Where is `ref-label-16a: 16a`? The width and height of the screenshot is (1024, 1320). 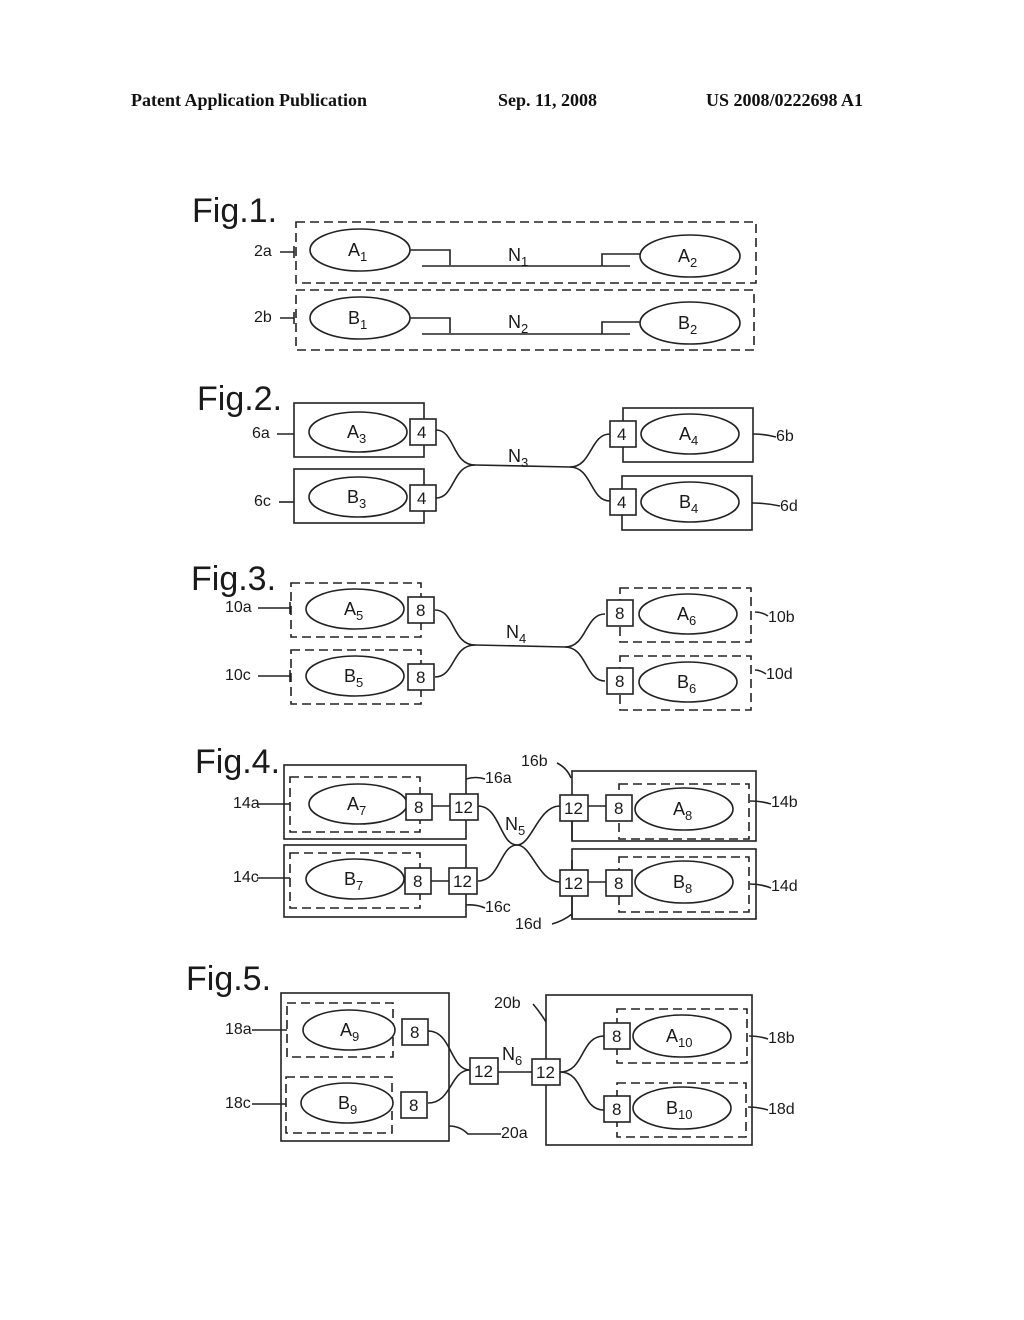
ref-label-16a: 16a is located at coordinates (498, 778).